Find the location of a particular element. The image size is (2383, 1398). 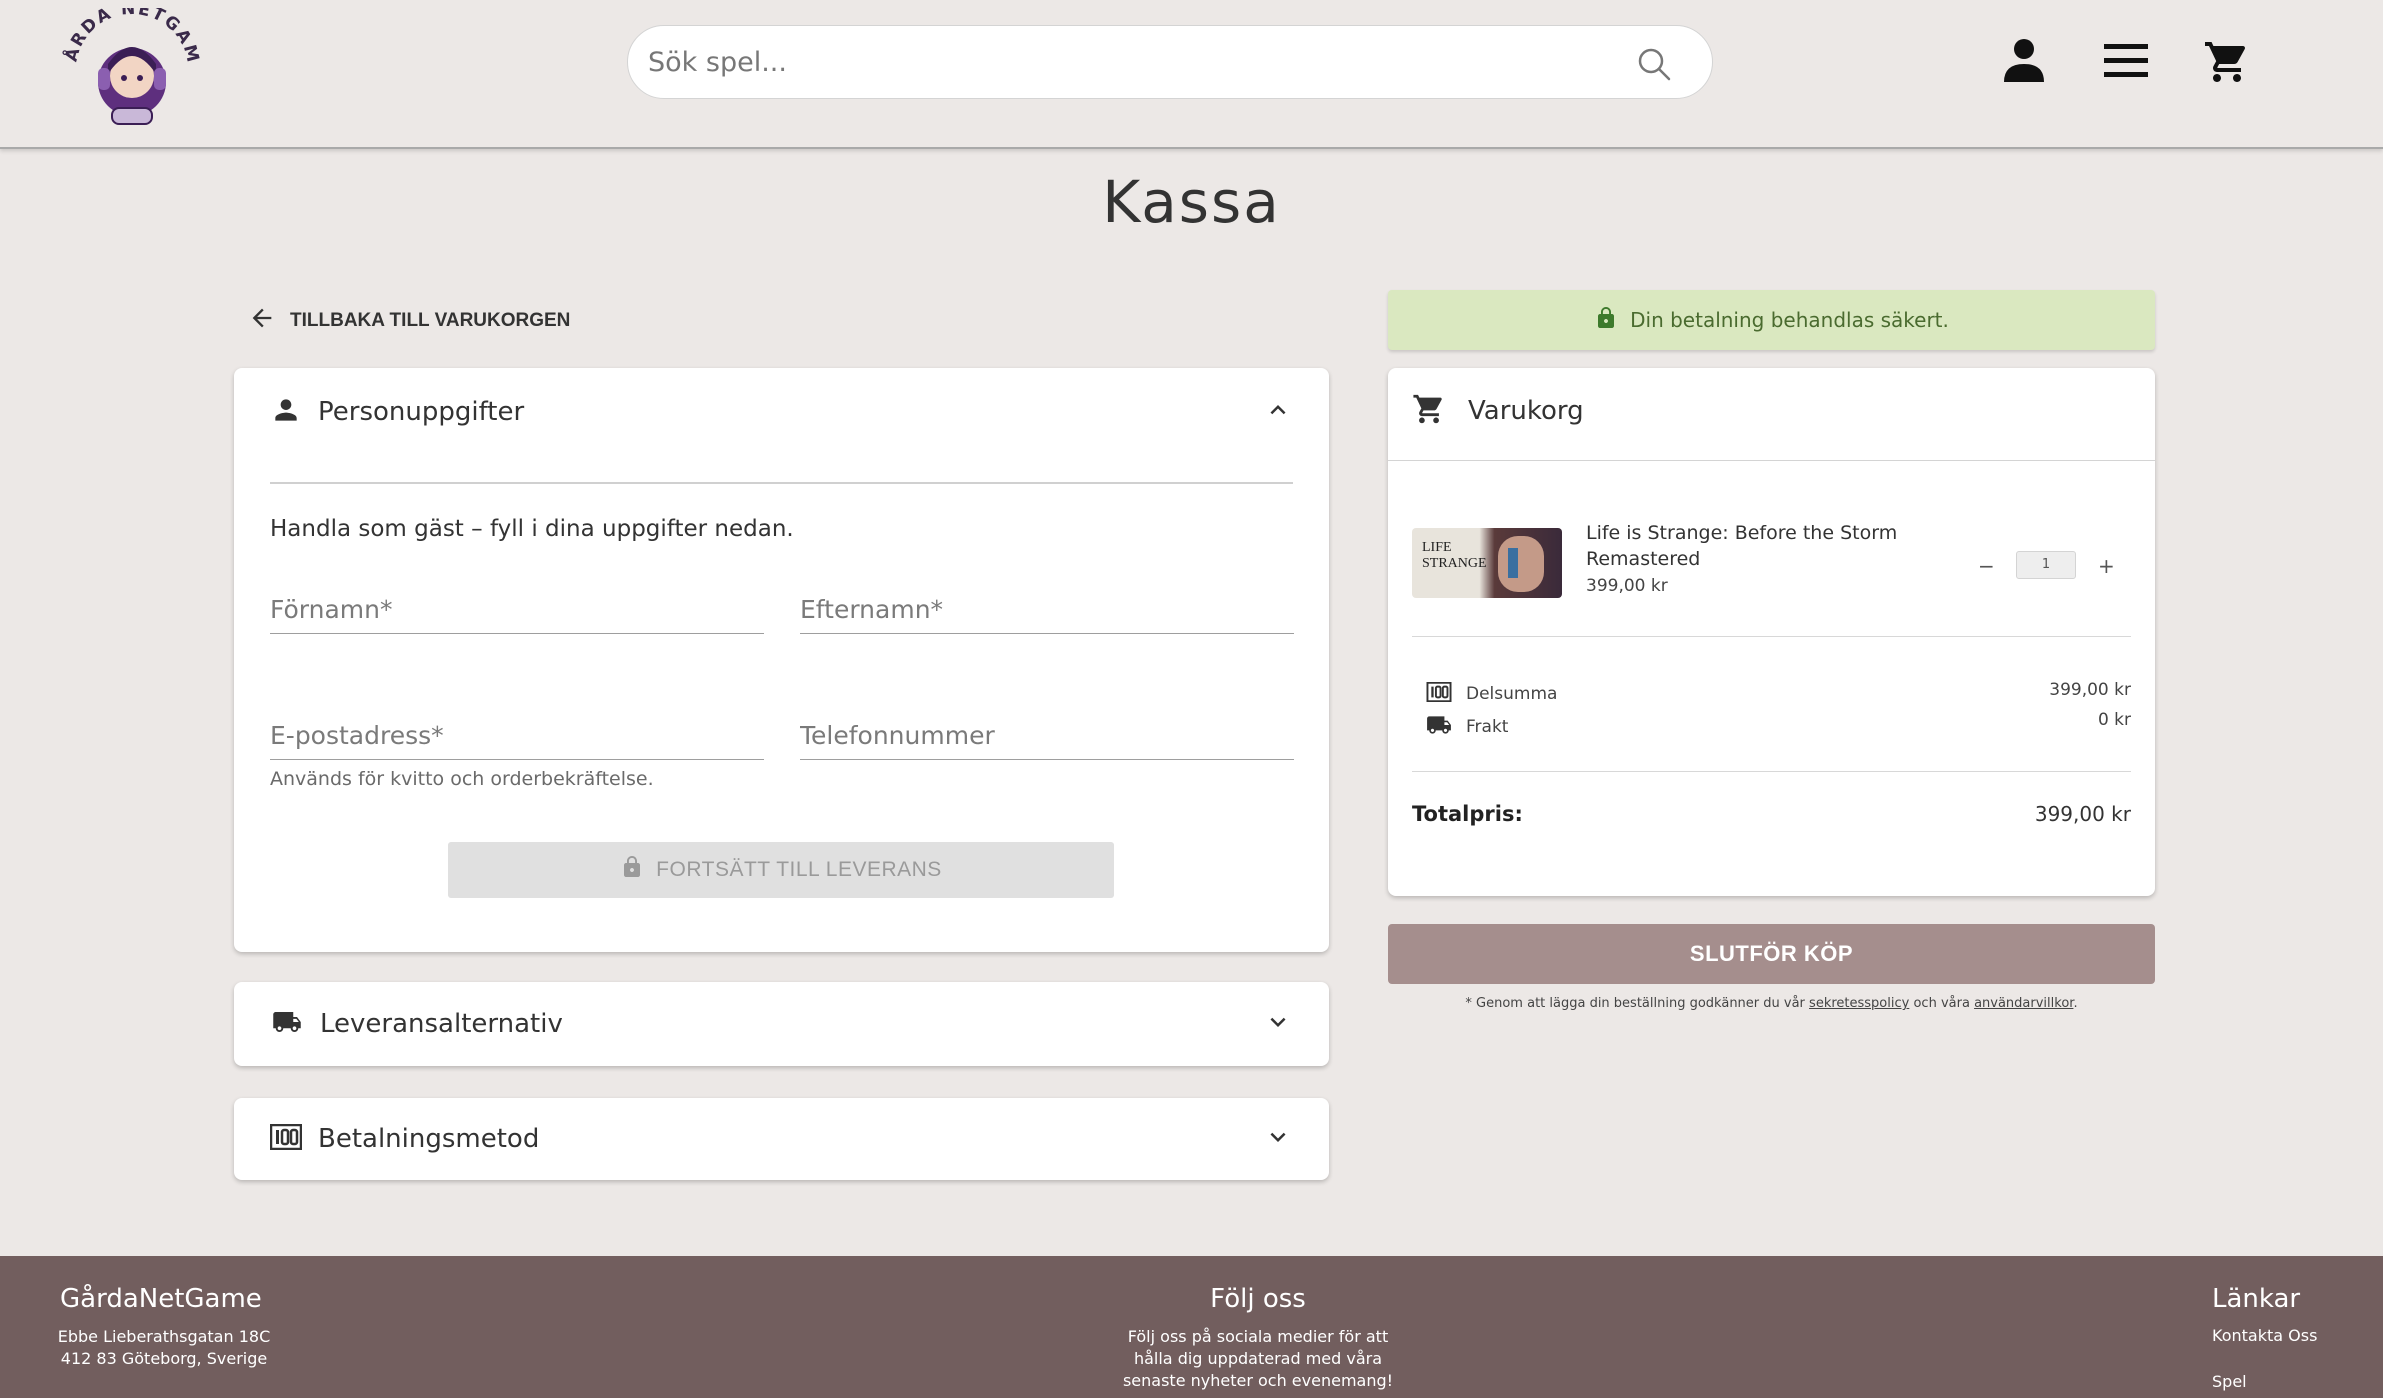

secure-notice-text: Din betalning behandlas säkert. is located at coordinates (1789, 320).